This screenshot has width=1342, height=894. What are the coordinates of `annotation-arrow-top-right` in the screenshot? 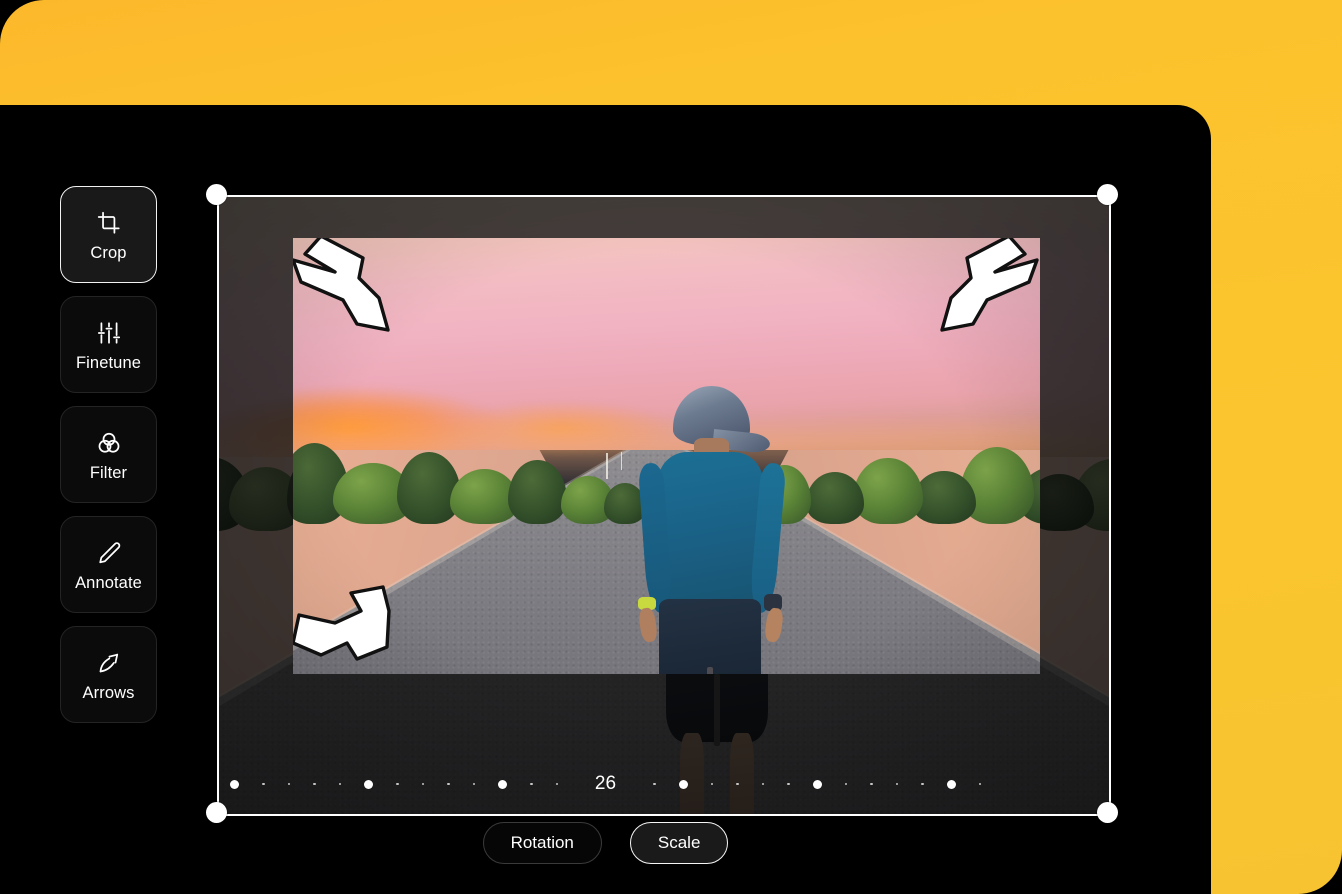 It's located at (984, 286).